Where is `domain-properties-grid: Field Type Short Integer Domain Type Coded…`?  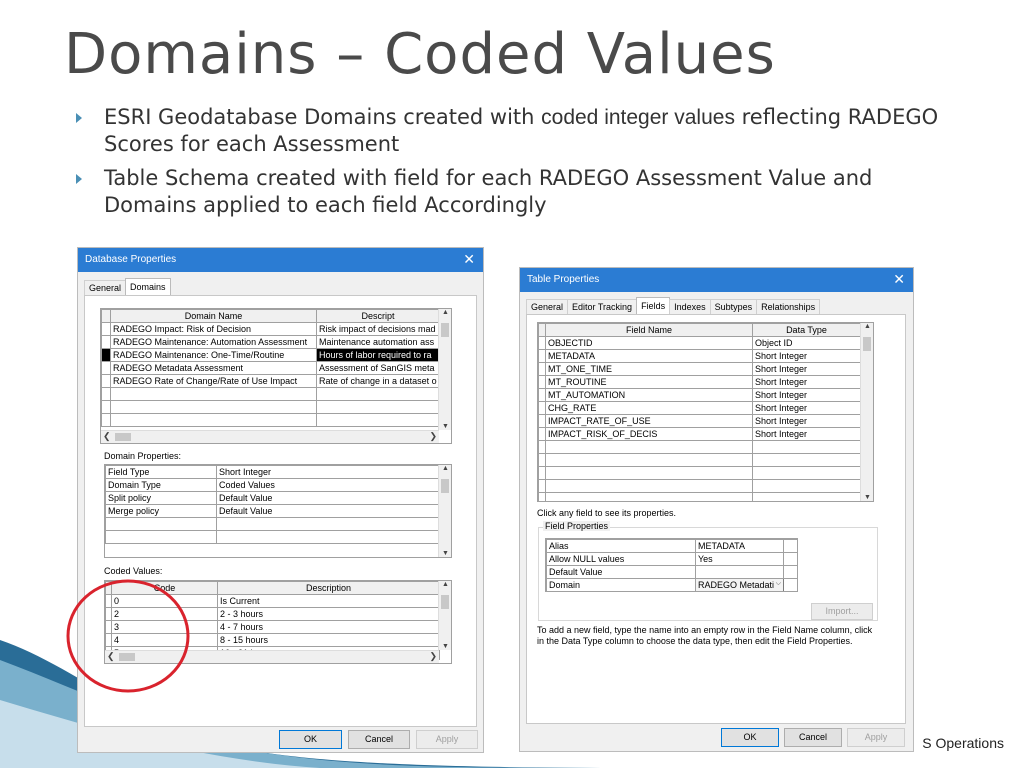
domain-properties-grid: Field Type Short Integer Domain Type Coded… is located at coordinates (278, 511).